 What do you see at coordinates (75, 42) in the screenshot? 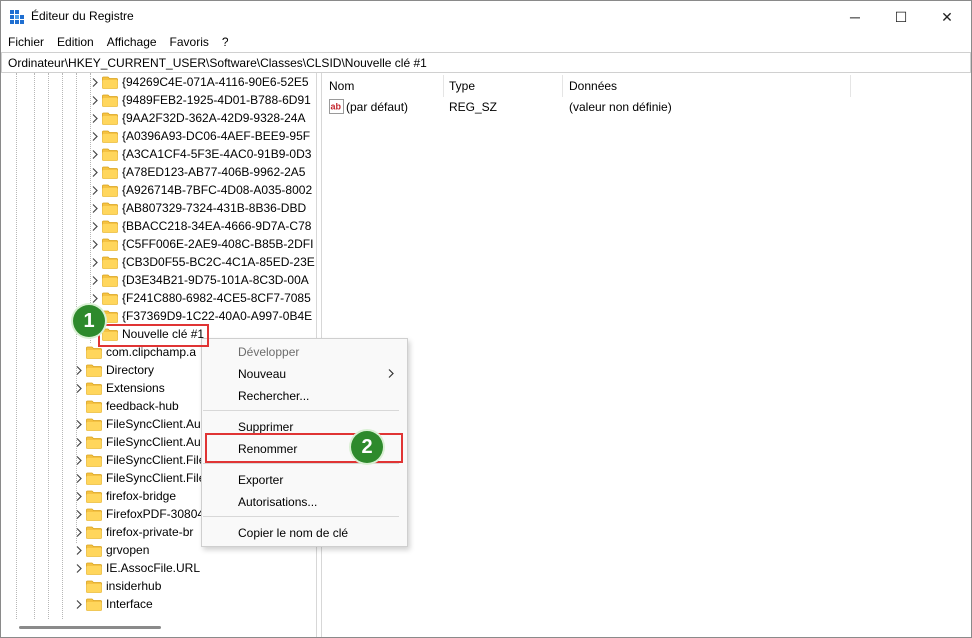
I see `menu-edition: Edition` at bounding box center [75, 42].